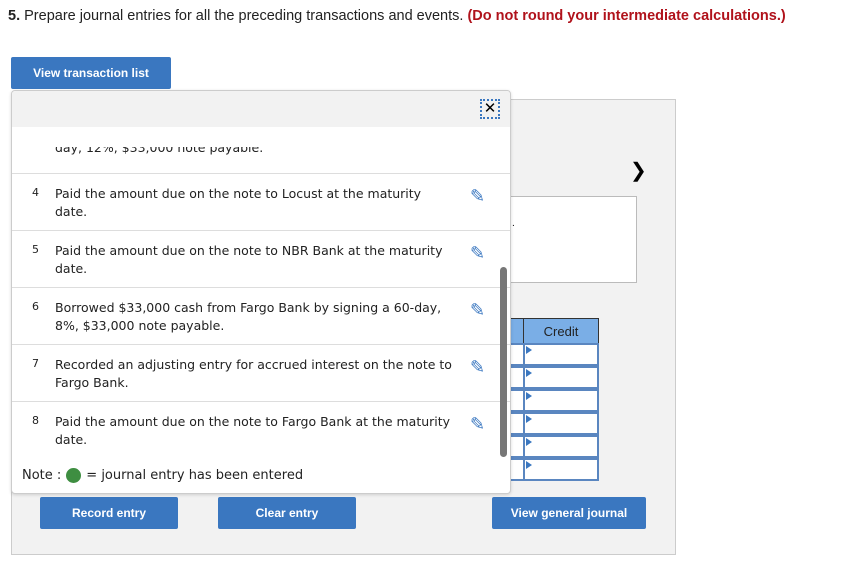  I want to click on transaction-number: 7, so click(35, 363).